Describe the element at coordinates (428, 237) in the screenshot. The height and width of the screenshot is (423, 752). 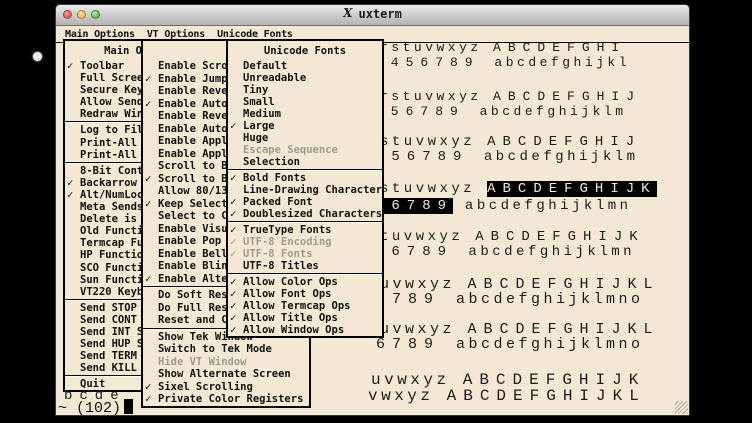
I see `terminal-text: tuvwxyz` at that location.